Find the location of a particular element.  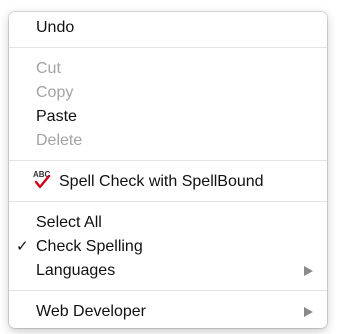

menu-item-paste-label: Paste is located at coordinates (56, 116).